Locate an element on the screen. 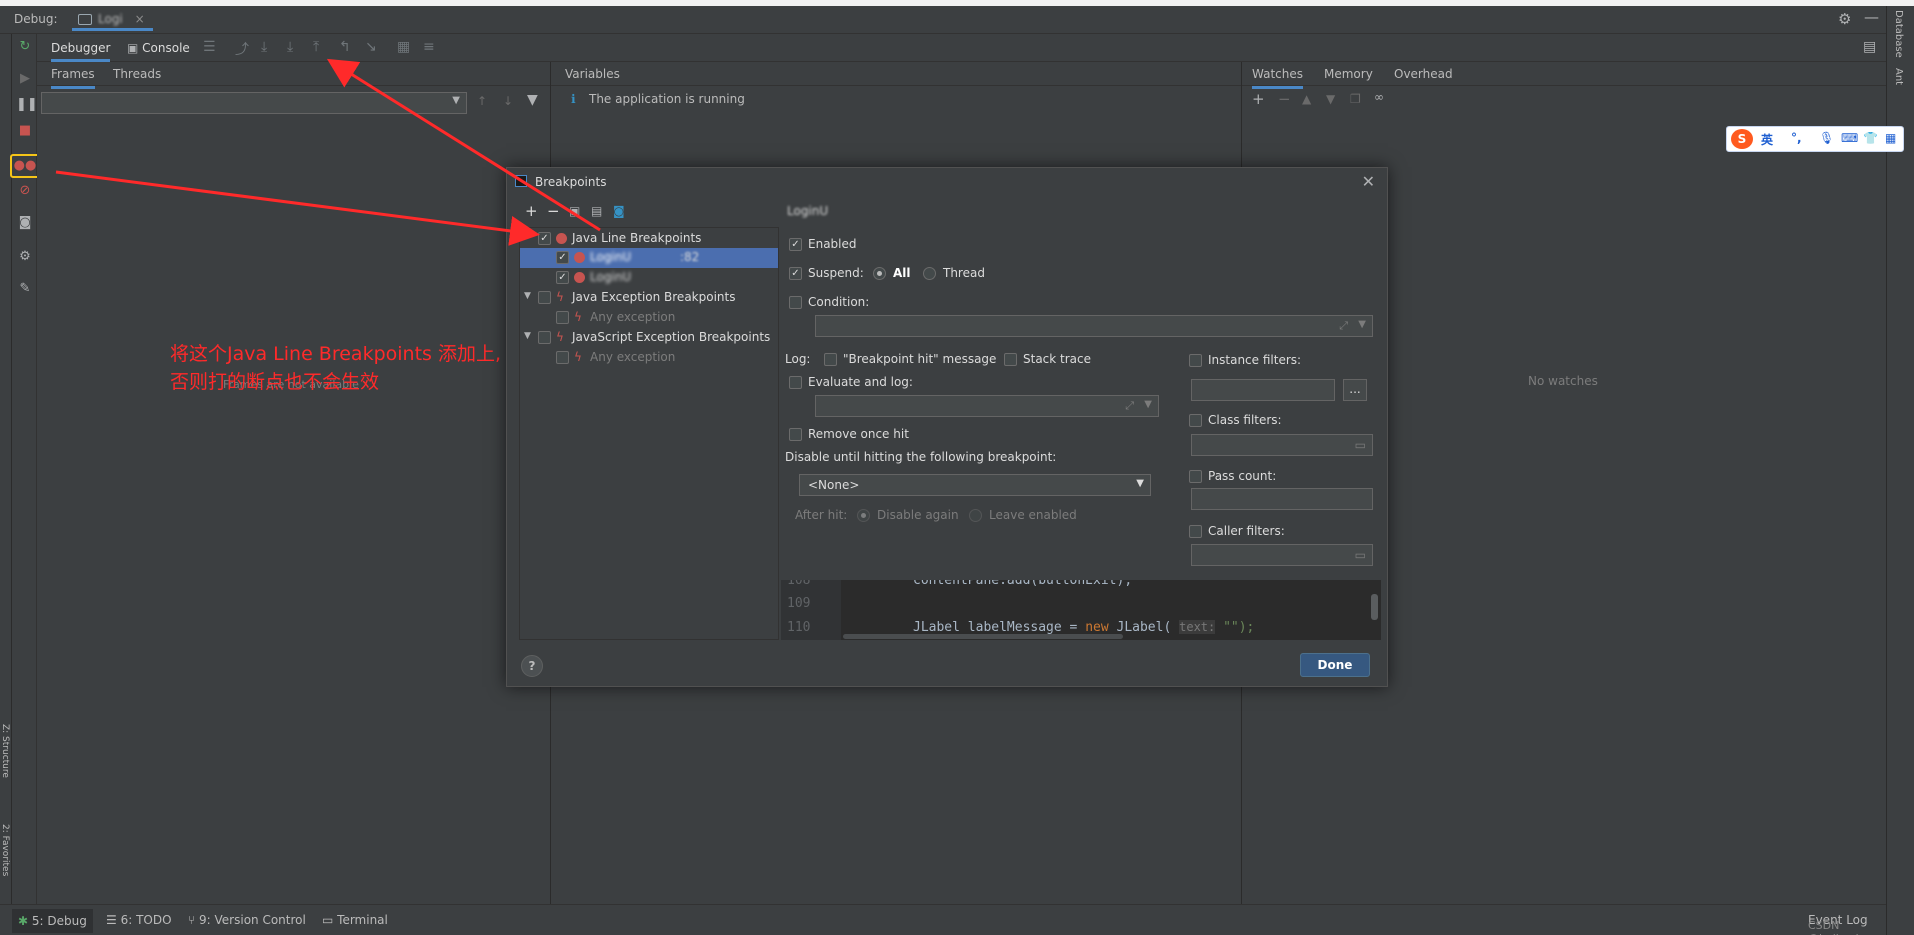  arrow-to-toolbar is located at coordinates (463, 145).